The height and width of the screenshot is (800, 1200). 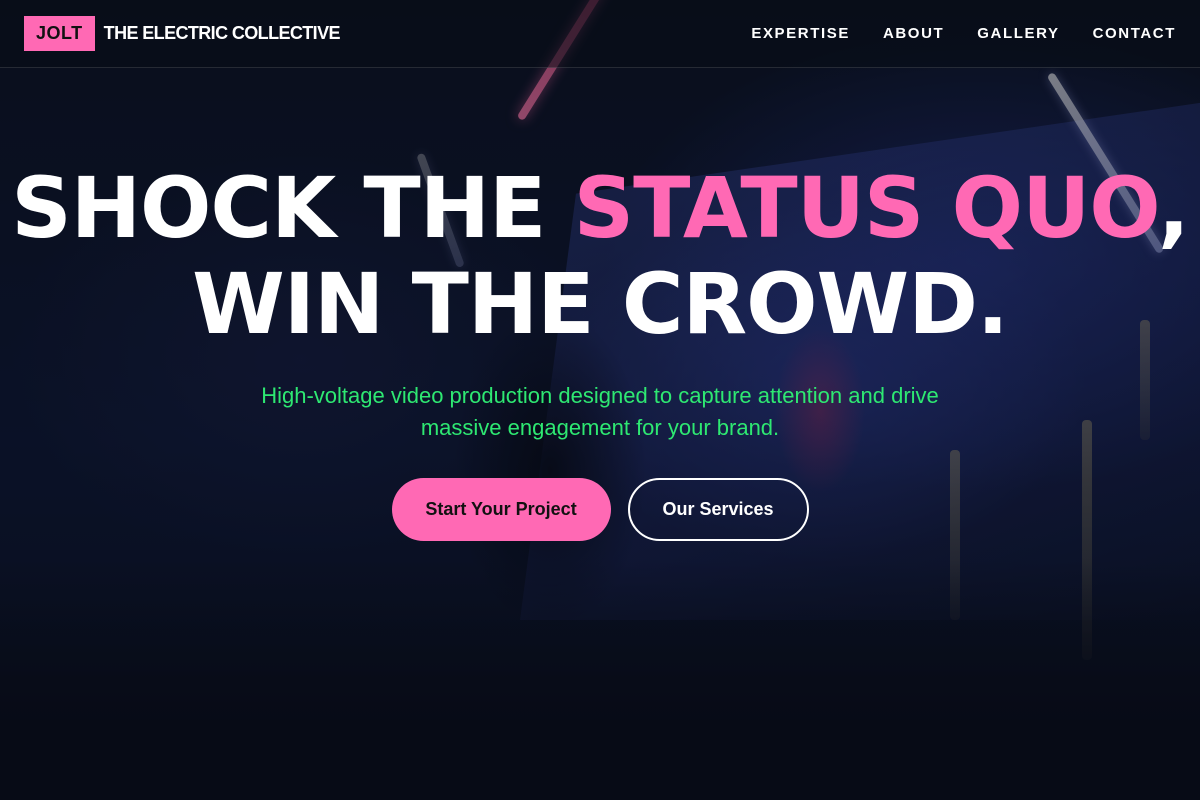 What do you see at coordinates (1173, 208) in the screenshot?
I see `headline-comma: ,` at bounding box center [1173, 208].